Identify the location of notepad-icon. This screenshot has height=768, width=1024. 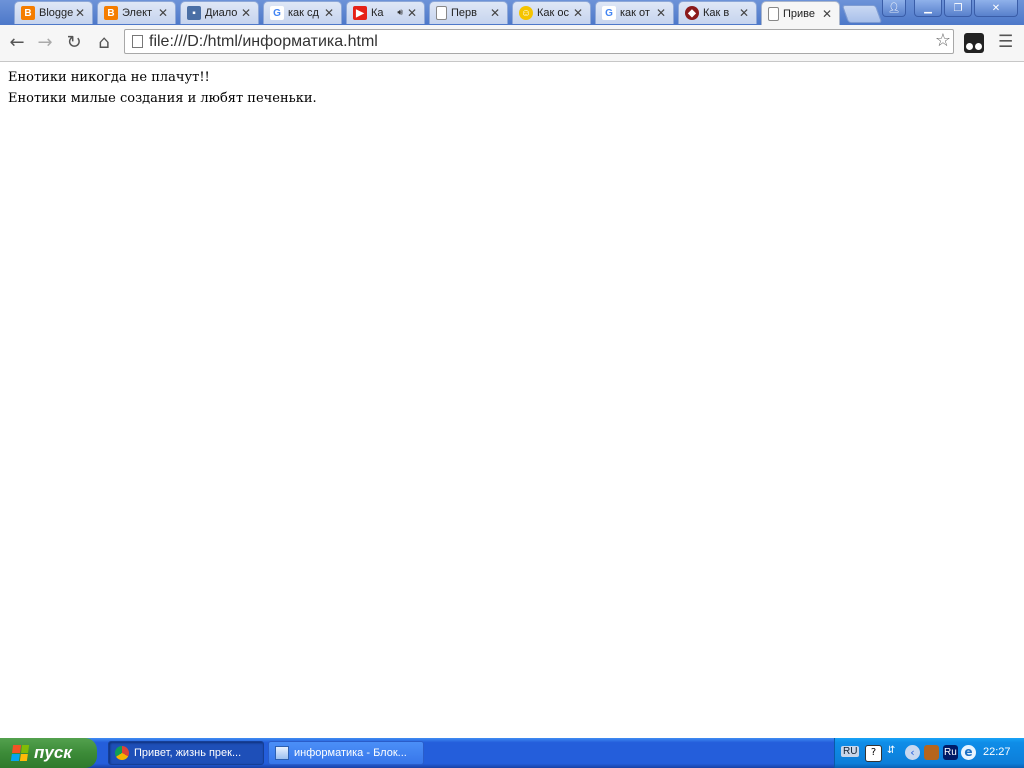
(282, 753).